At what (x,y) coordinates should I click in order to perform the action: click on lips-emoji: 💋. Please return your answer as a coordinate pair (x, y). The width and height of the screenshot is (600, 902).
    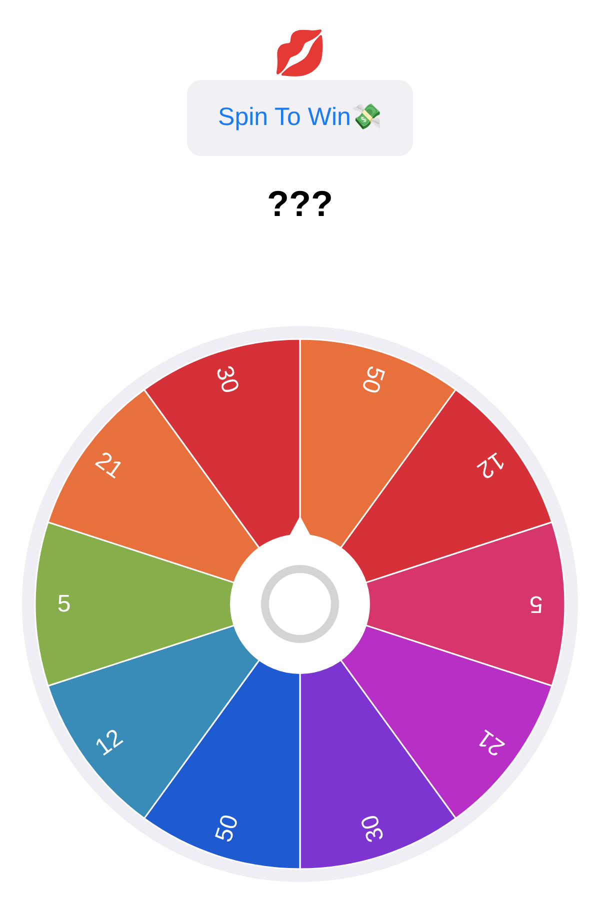
    Looking at the image, I should click on (300, 54).